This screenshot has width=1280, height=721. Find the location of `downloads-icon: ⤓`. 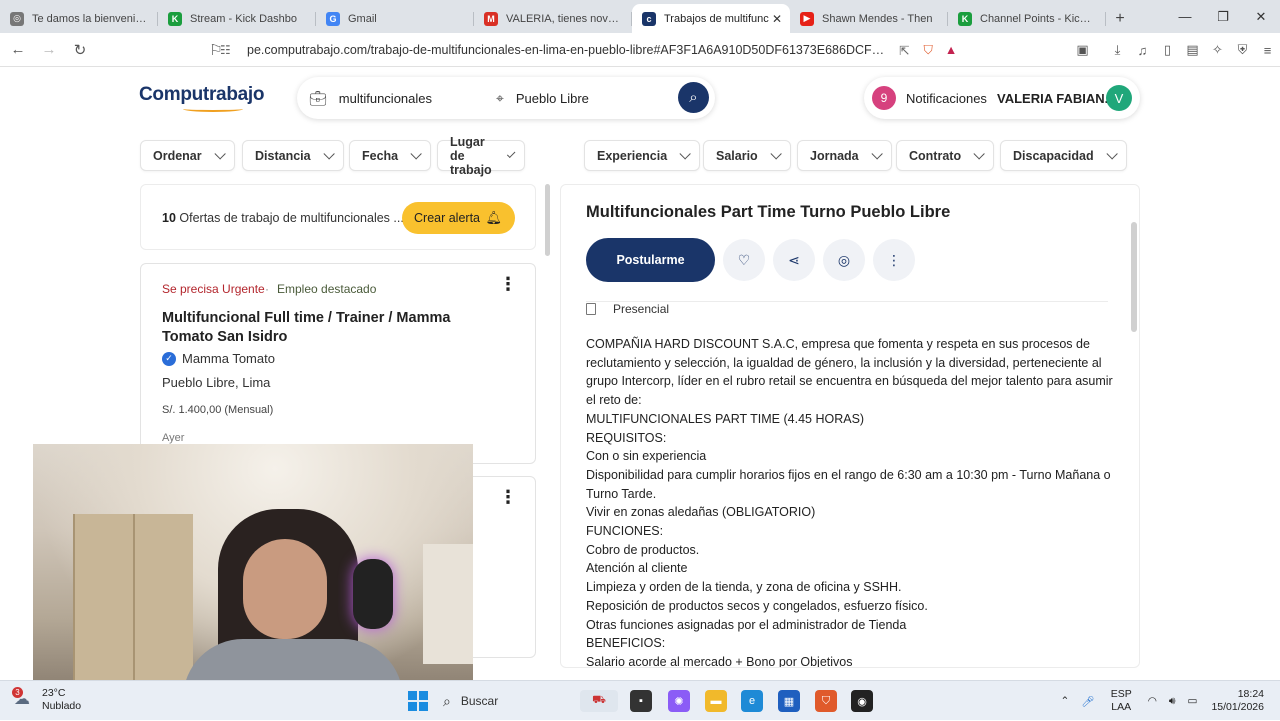

downloads-icon: ⤓ is located at coordinates (1117, 50).